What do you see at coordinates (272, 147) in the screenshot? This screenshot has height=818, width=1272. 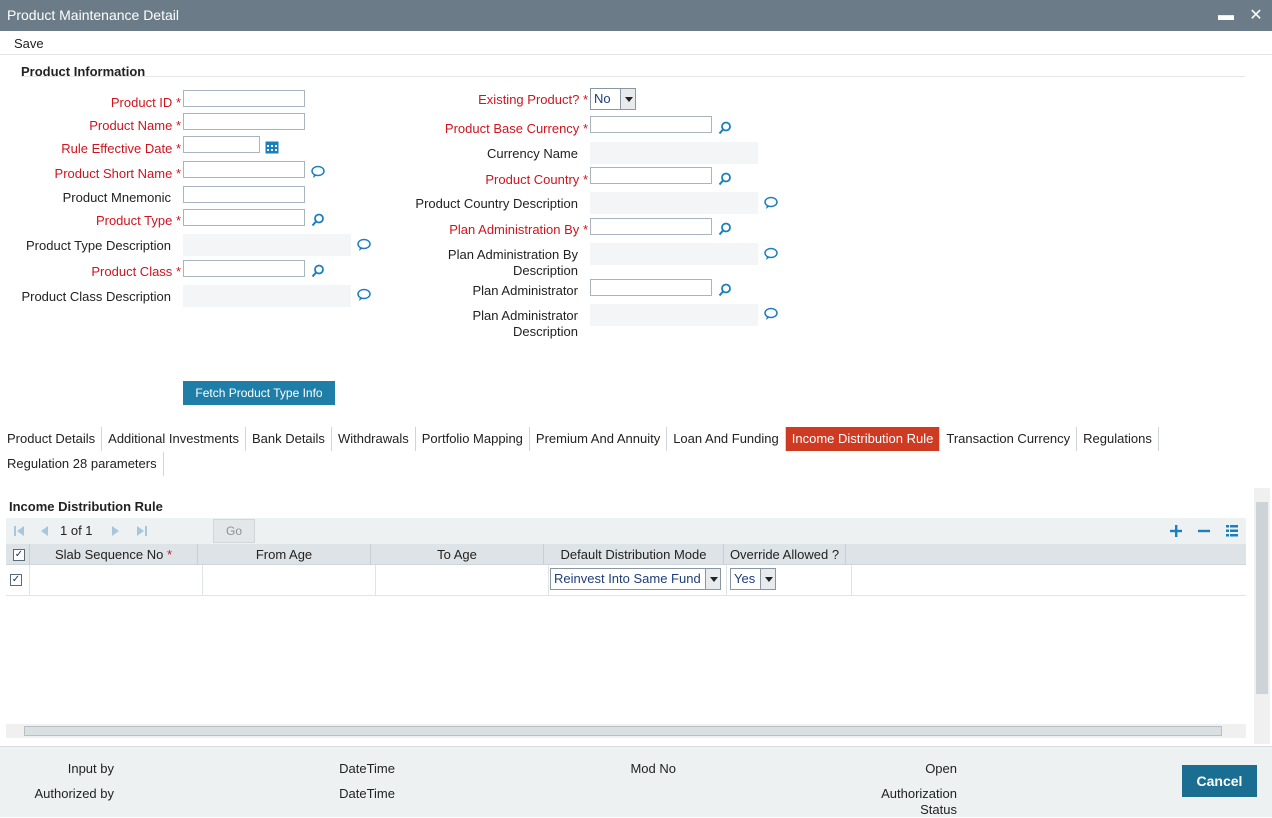 I see `calendar-icon` at bounding box center [272, 147].